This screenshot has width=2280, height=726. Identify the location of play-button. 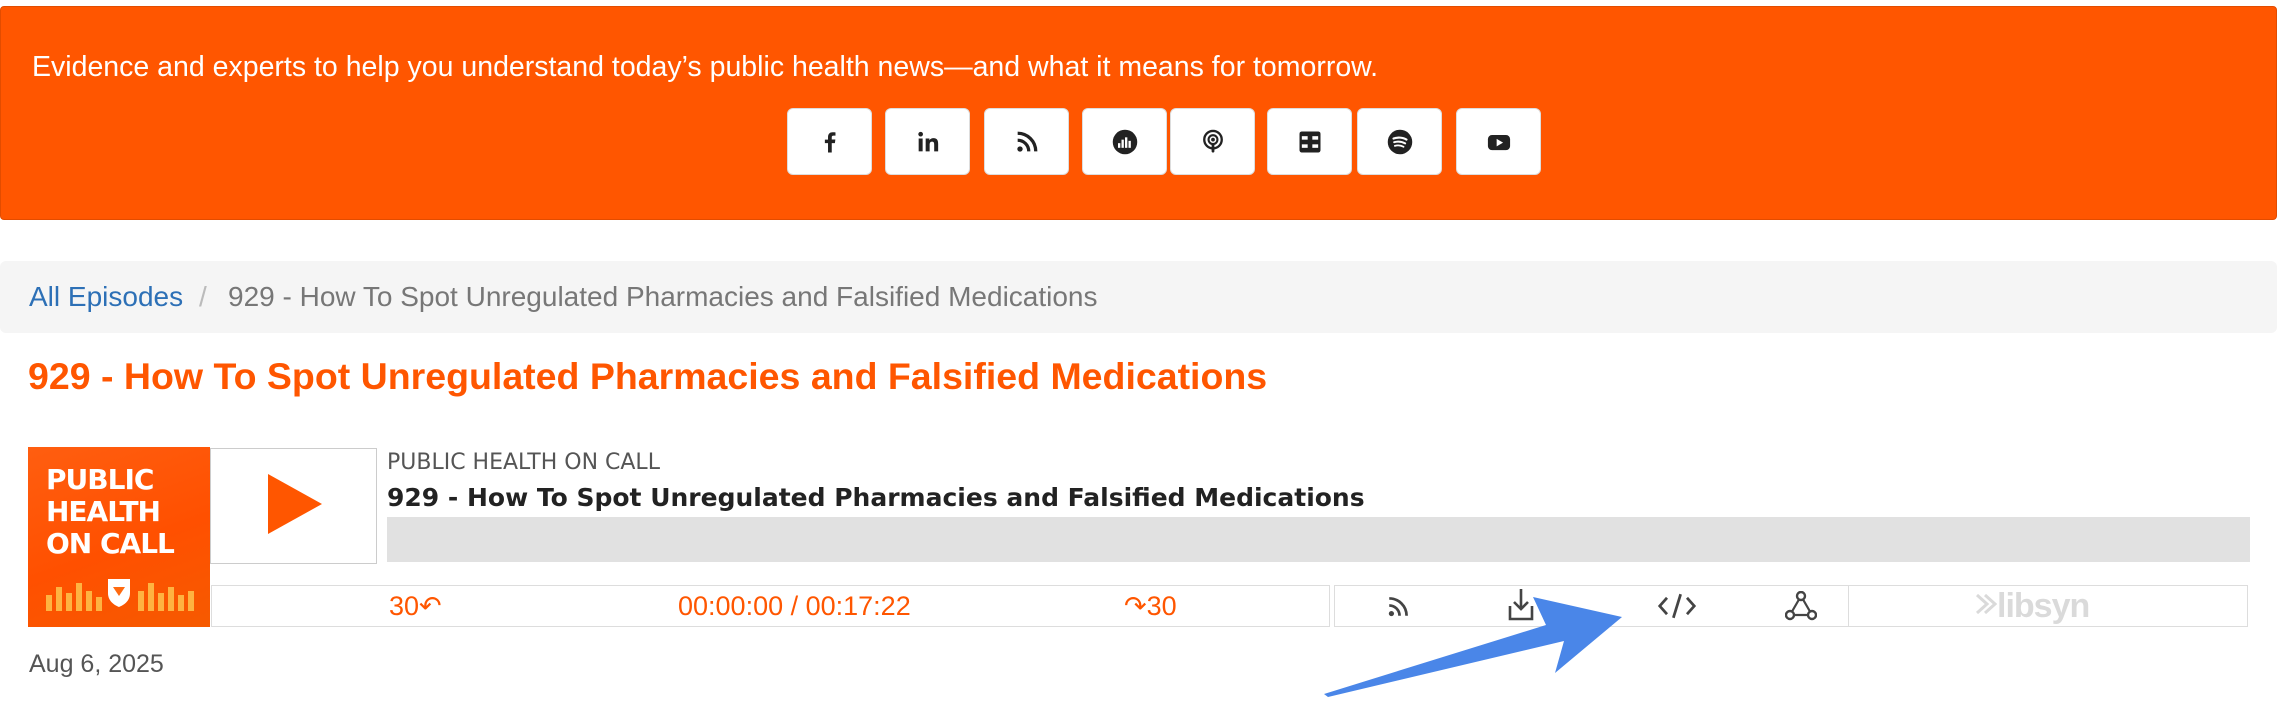
(293, 506).